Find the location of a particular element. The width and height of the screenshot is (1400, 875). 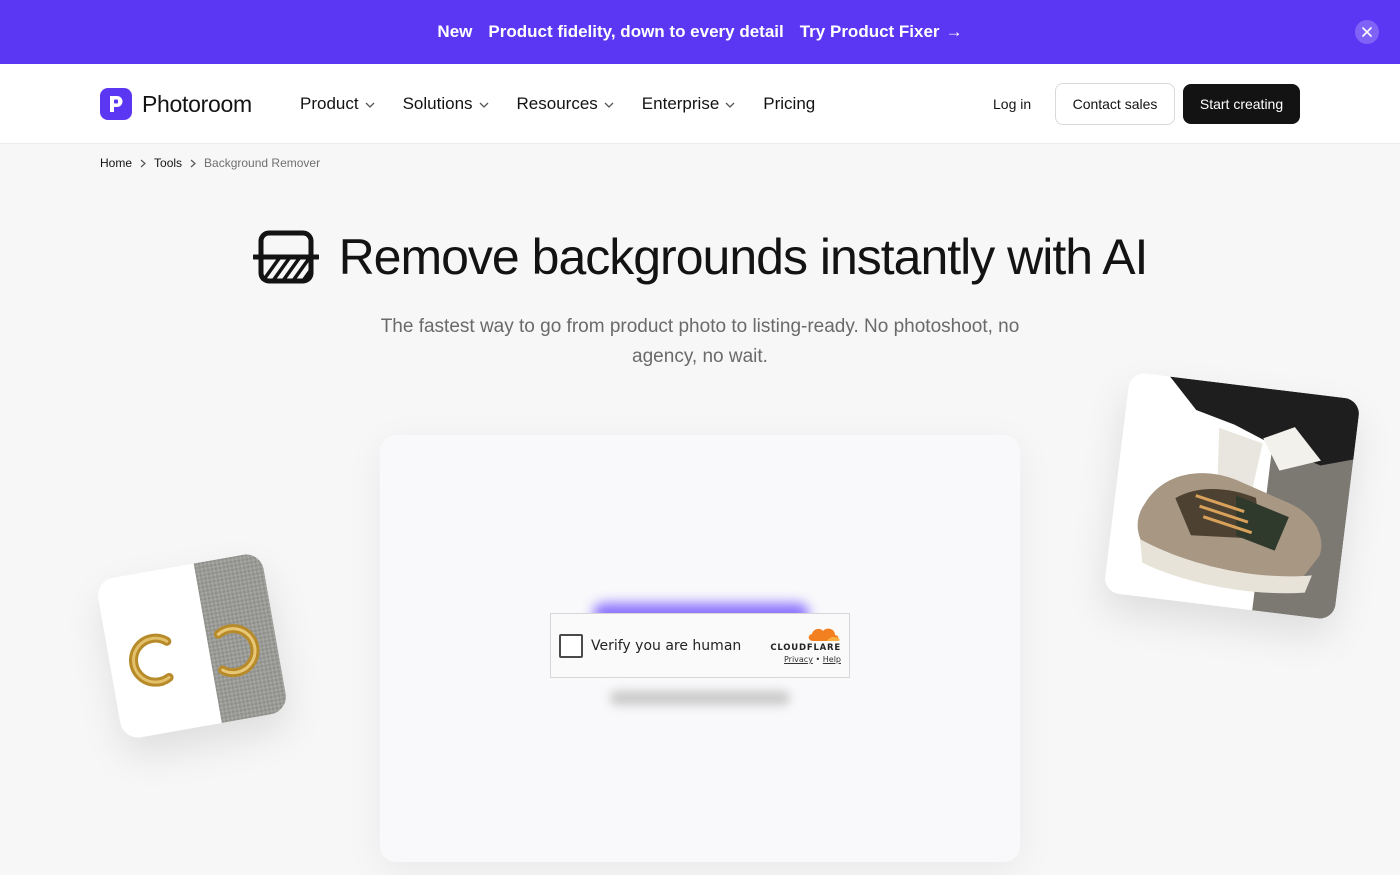

cloudflare-cloud-icon is located at coordinates (824, 634).